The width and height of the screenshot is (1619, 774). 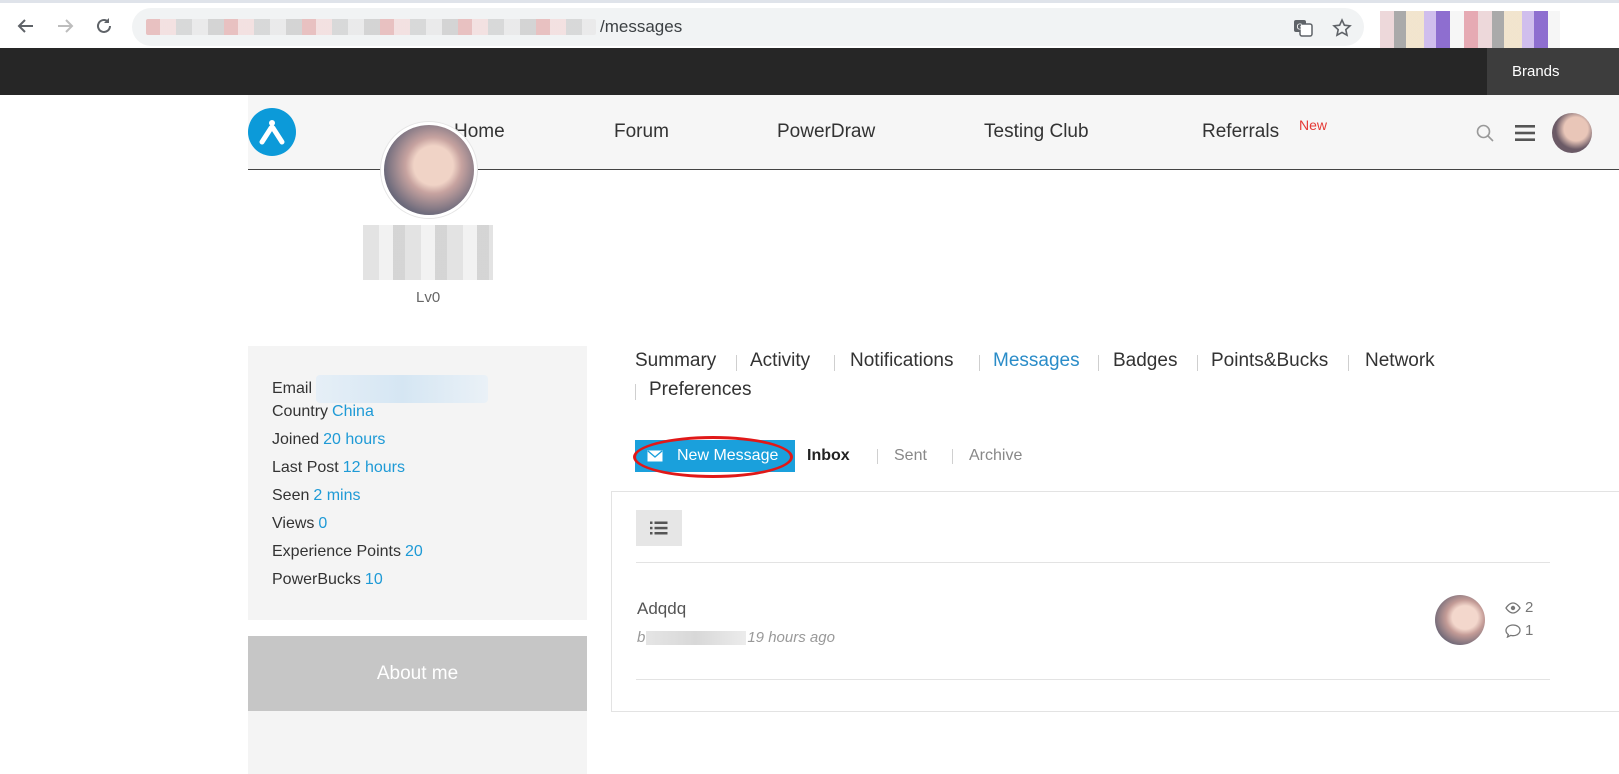 What do you see at coordinates (1485, 133) in the screenshot?
I see `search-icon` at bounding box center [1485, 133].